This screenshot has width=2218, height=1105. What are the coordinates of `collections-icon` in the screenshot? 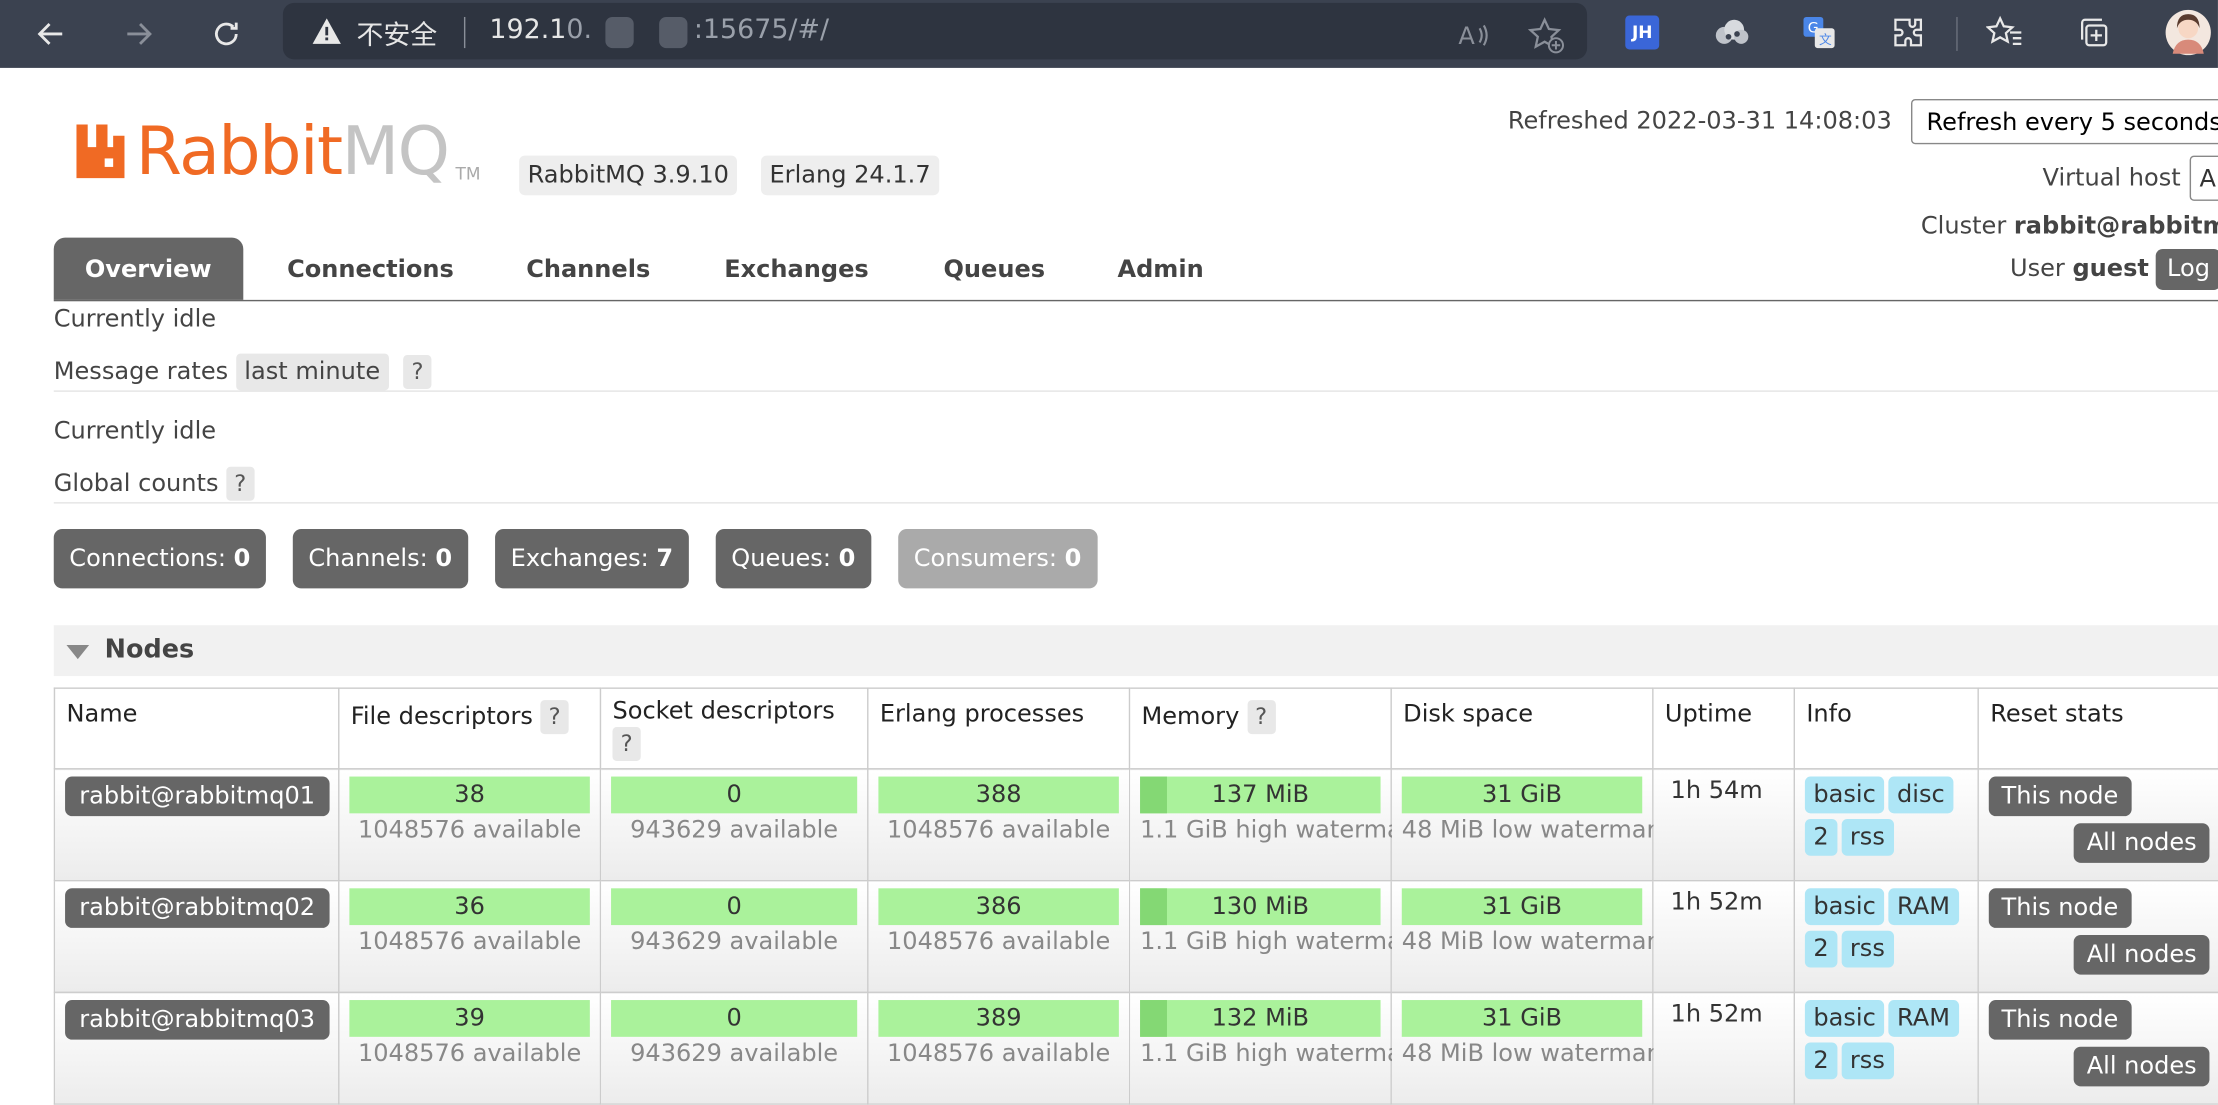 It's located at (2093, 32).